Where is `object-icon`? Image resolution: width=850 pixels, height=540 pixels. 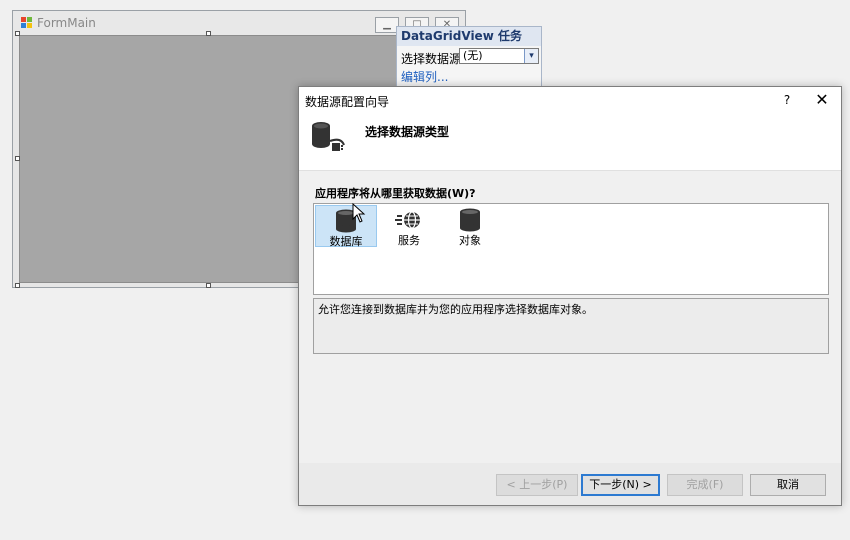
object-icon is located at coordinates (470, 220).